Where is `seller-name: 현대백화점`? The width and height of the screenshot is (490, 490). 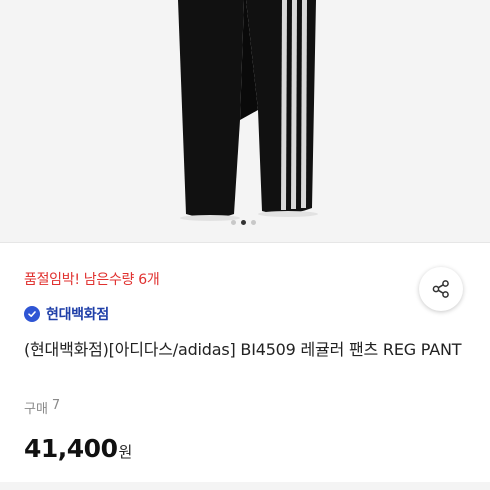
seller-name: 현대백화점 is located at coordinates (77, 315).